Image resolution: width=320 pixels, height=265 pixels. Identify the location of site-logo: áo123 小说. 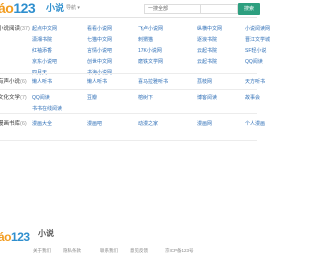
(34, 8).